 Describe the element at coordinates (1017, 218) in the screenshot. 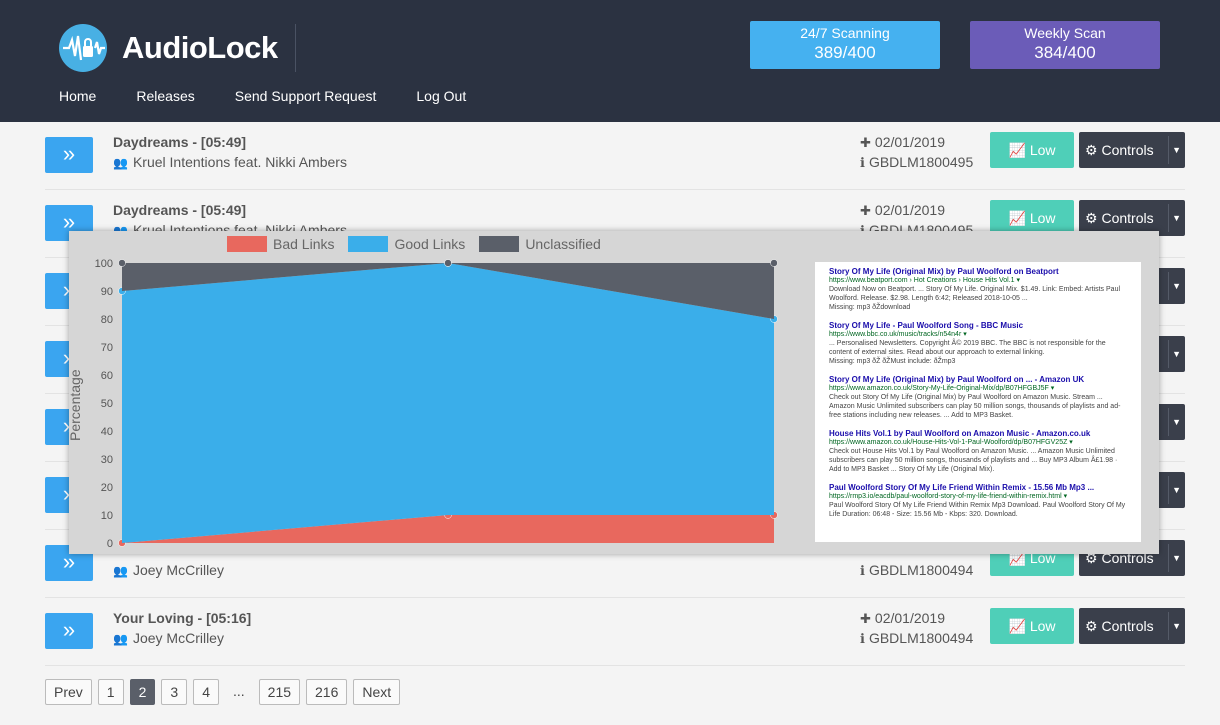

I see `line-chart-icon: 📈` at that location.